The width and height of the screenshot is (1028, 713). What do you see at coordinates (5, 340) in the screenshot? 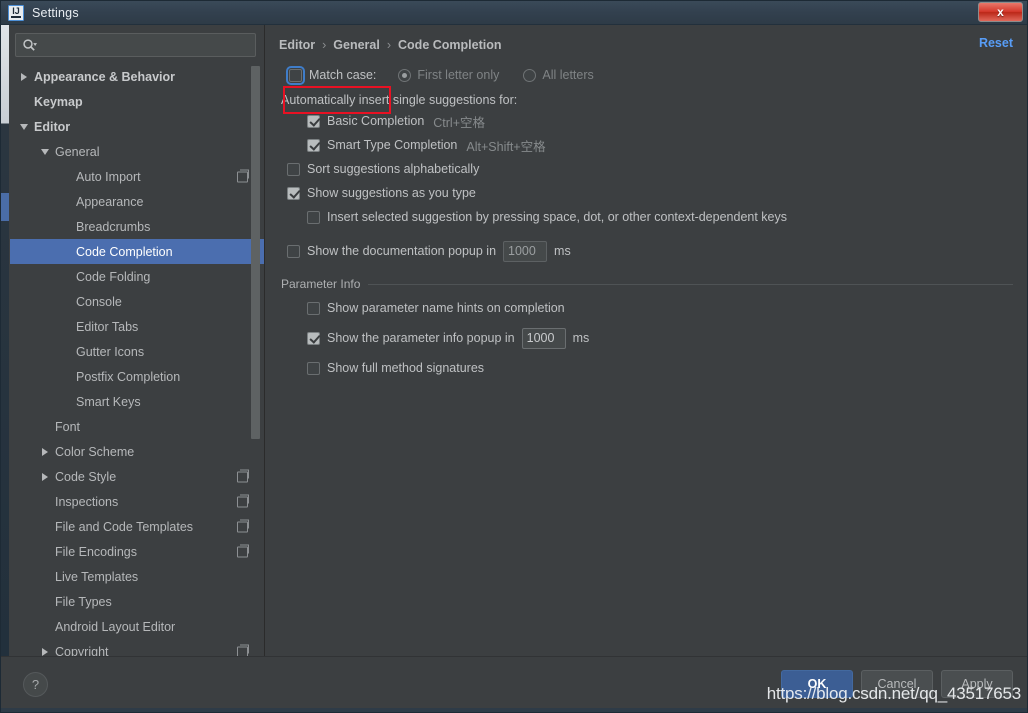
I see `window-left-edge` at bounding box center [5, 340].